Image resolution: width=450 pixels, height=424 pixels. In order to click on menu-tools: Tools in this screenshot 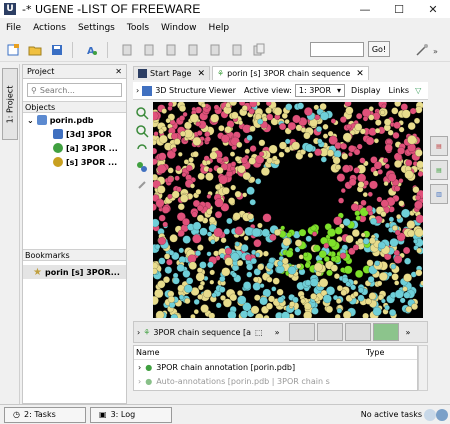, I will do `click(138, 28)`.